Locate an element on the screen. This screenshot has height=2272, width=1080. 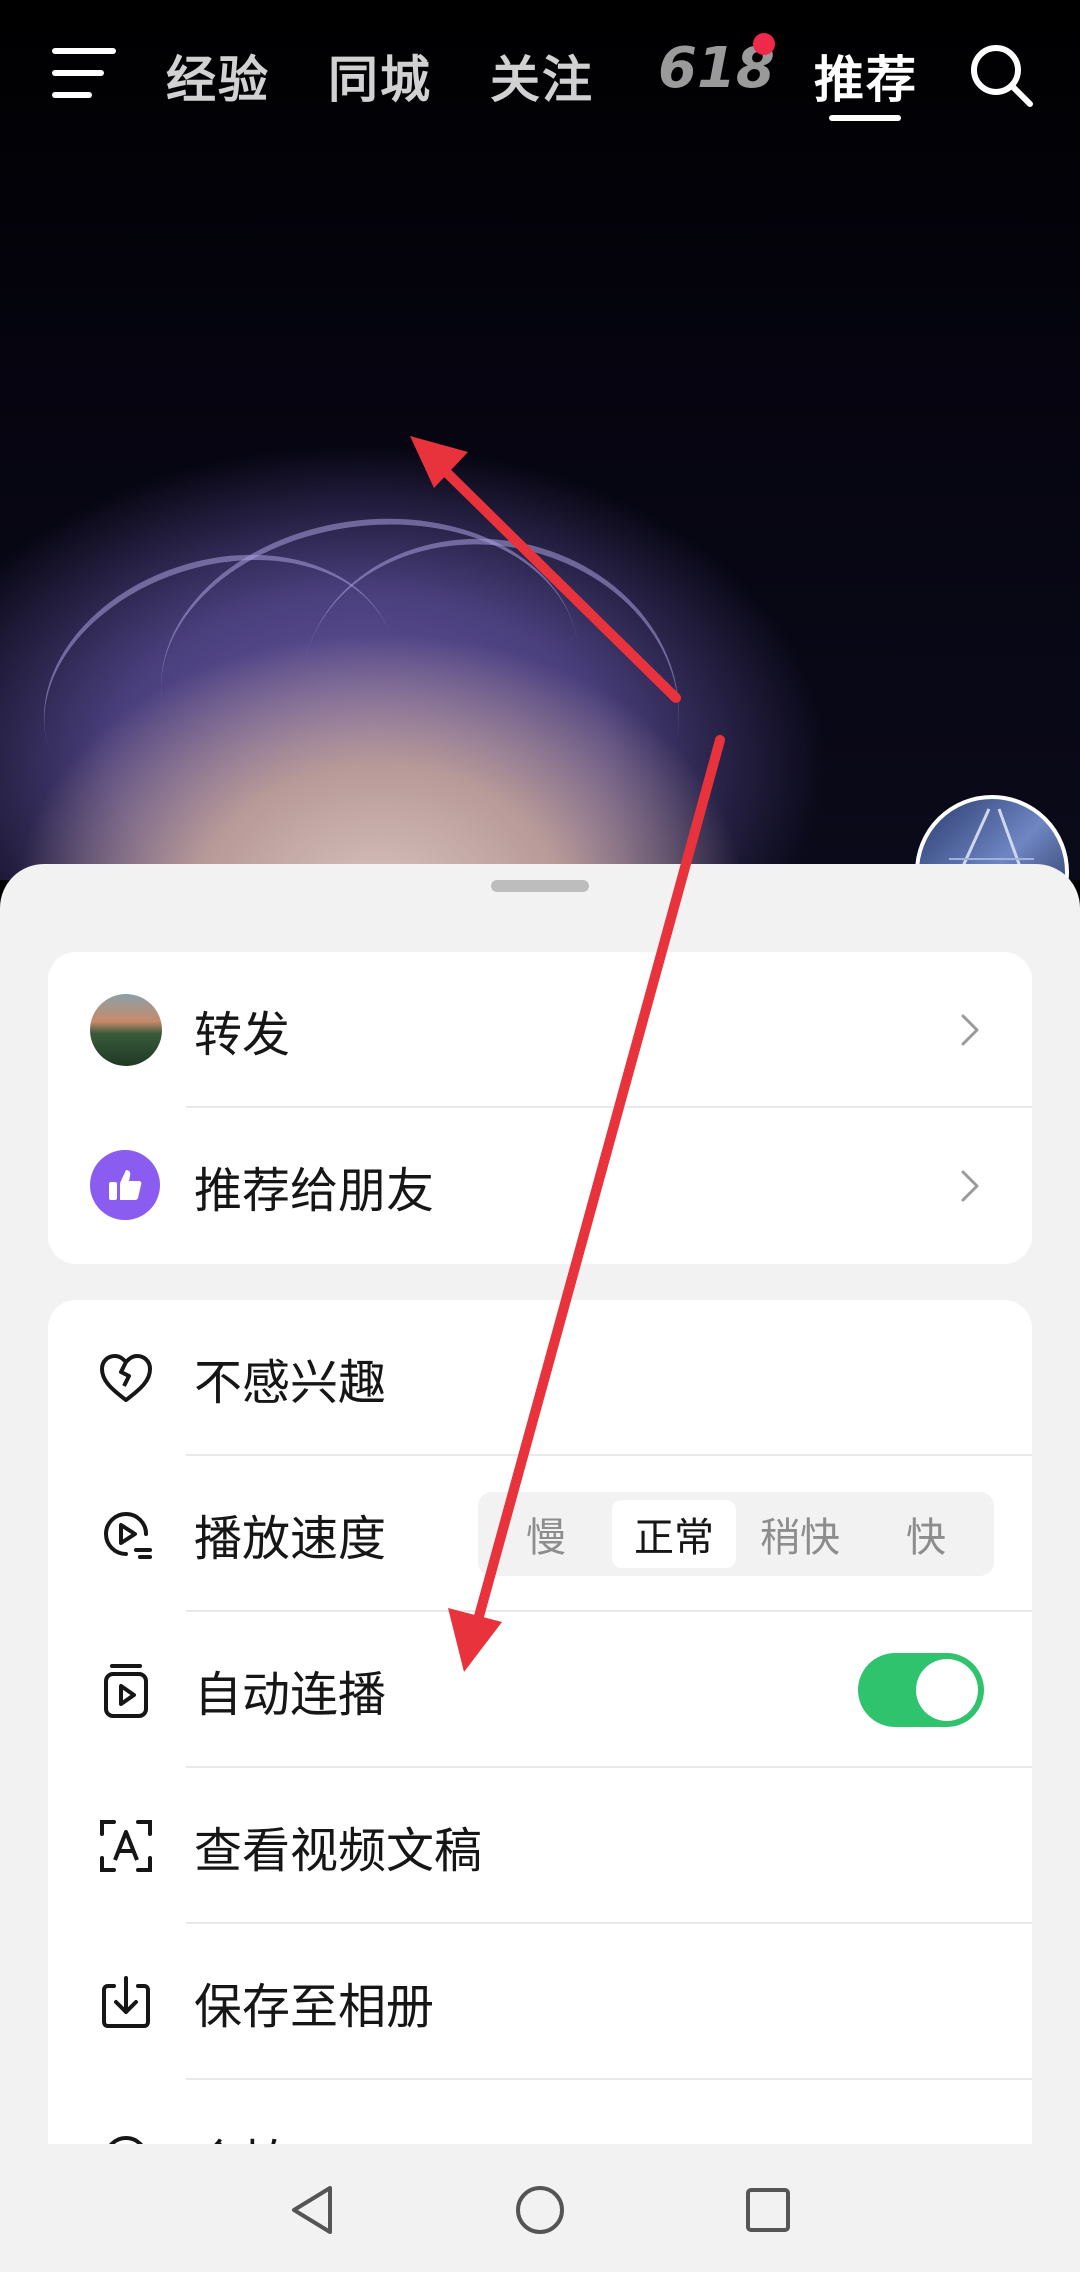
autoplay-icon is located at coordinates (126, 1691).